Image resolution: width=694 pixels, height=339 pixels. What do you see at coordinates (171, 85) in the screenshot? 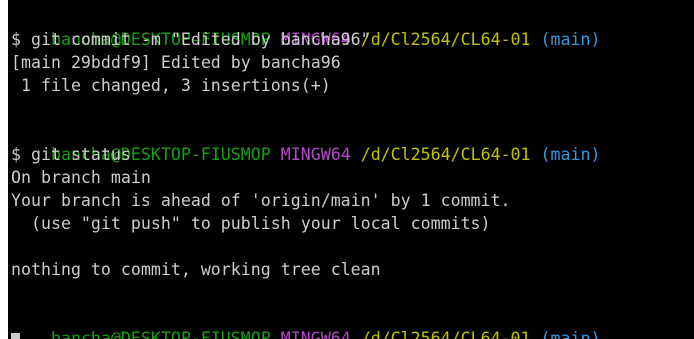
I see `output-line: 1 file changed, 3 insertions(+)` at bounding box center [171, 85].